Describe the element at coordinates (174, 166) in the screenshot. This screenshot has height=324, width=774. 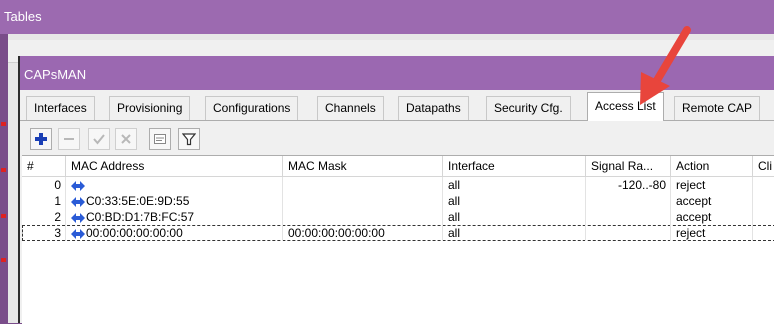
I see `column-header-mac-address: MAC Address` at that location.